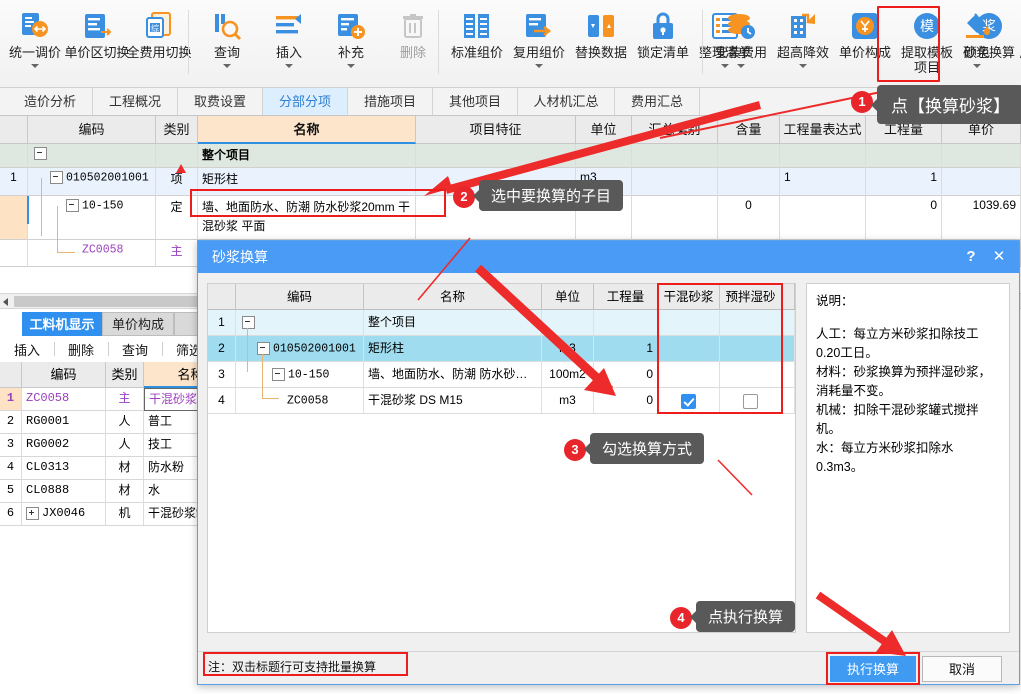 This screenshot has height=694, width=1021. What do you see at coordinates (601, 33) in the screenshot?
I see `toolbar-replace-data-button: 替换数据` at bounding box center [601, 33].